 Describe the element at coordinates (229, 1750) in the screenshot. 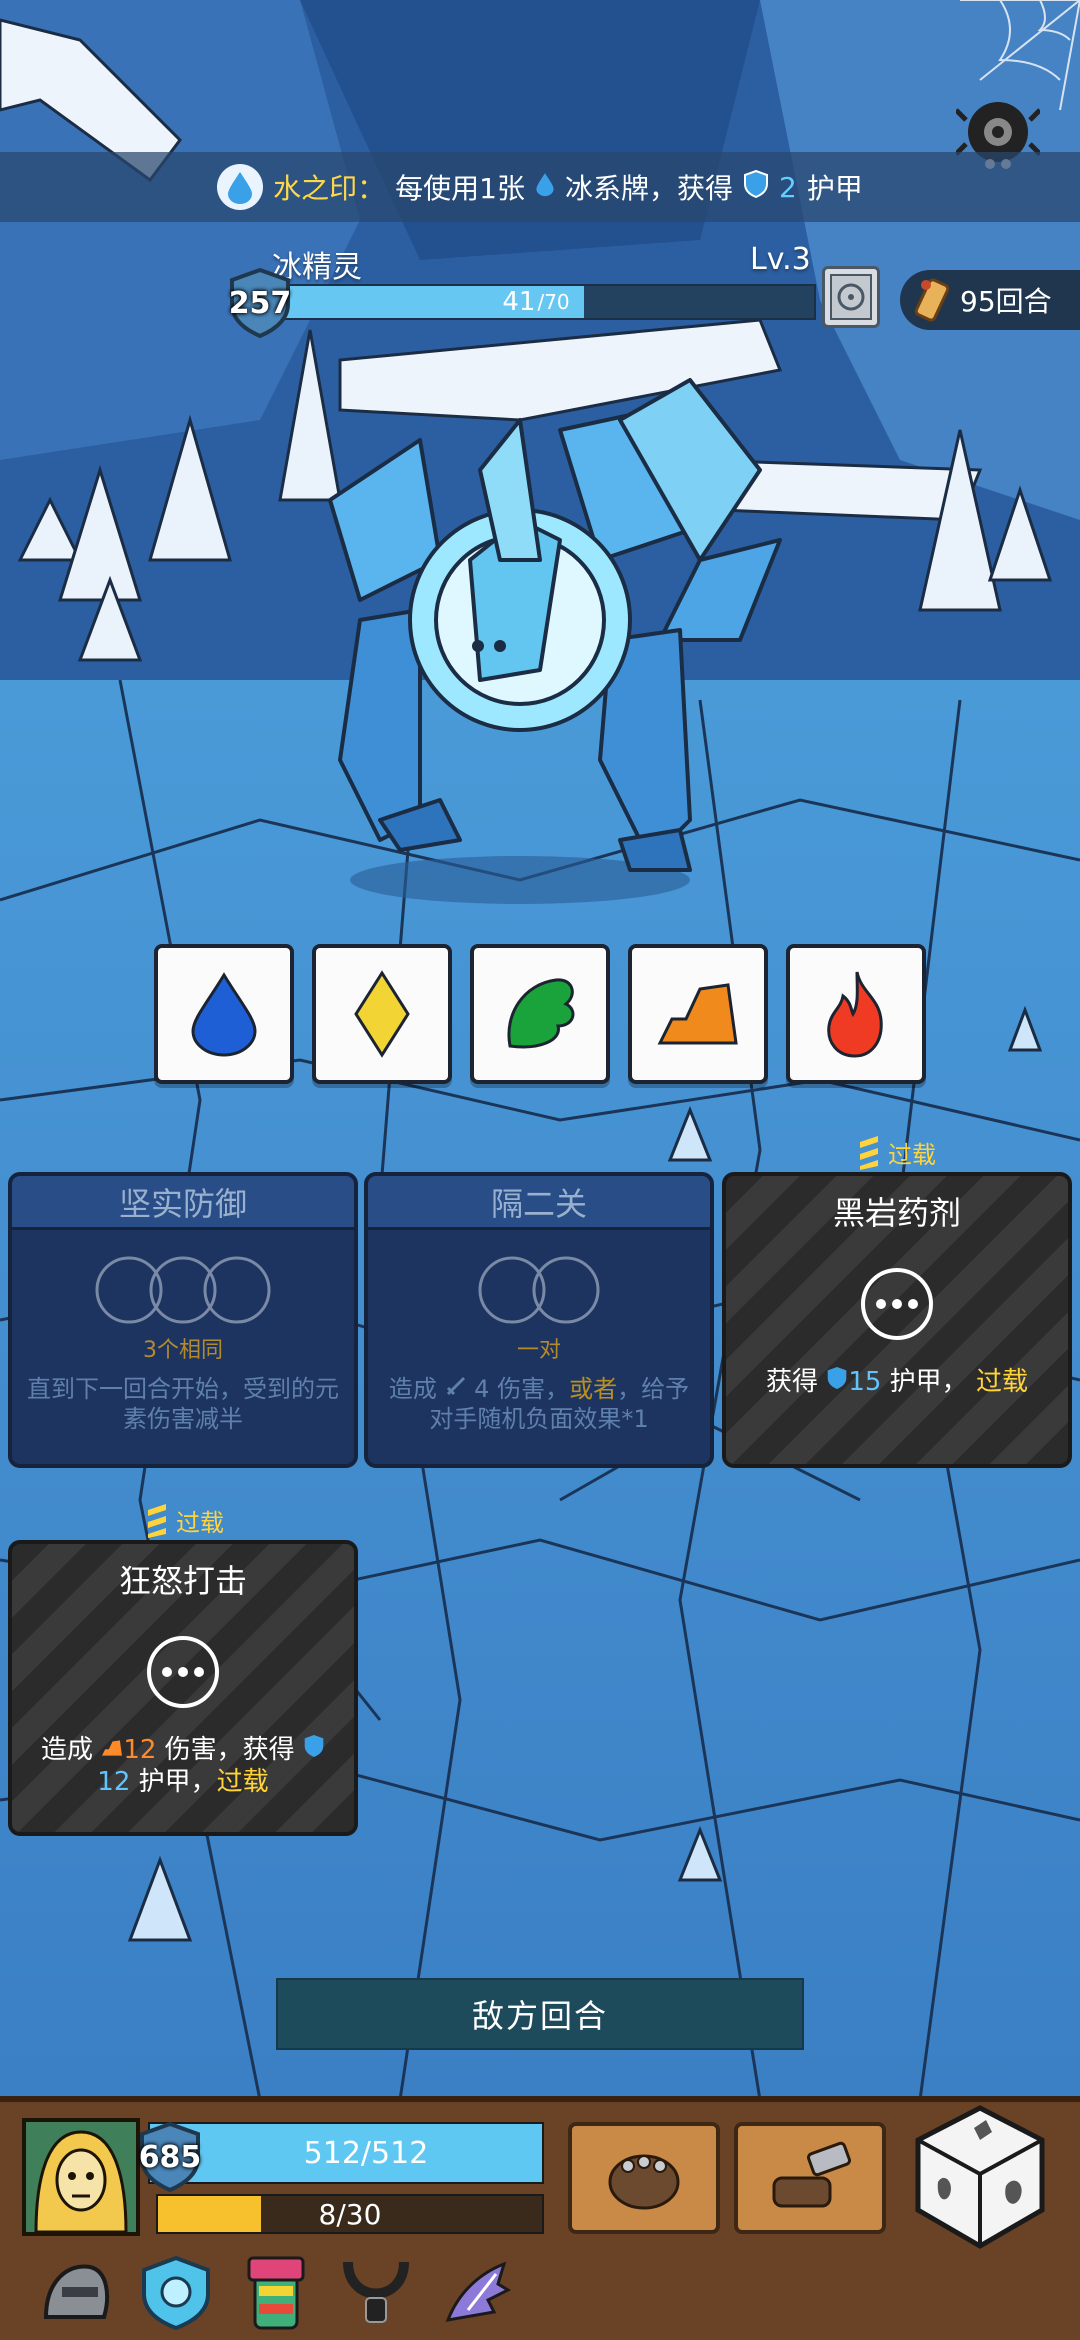

I see `desc-part: 伤害，获得` at that location.